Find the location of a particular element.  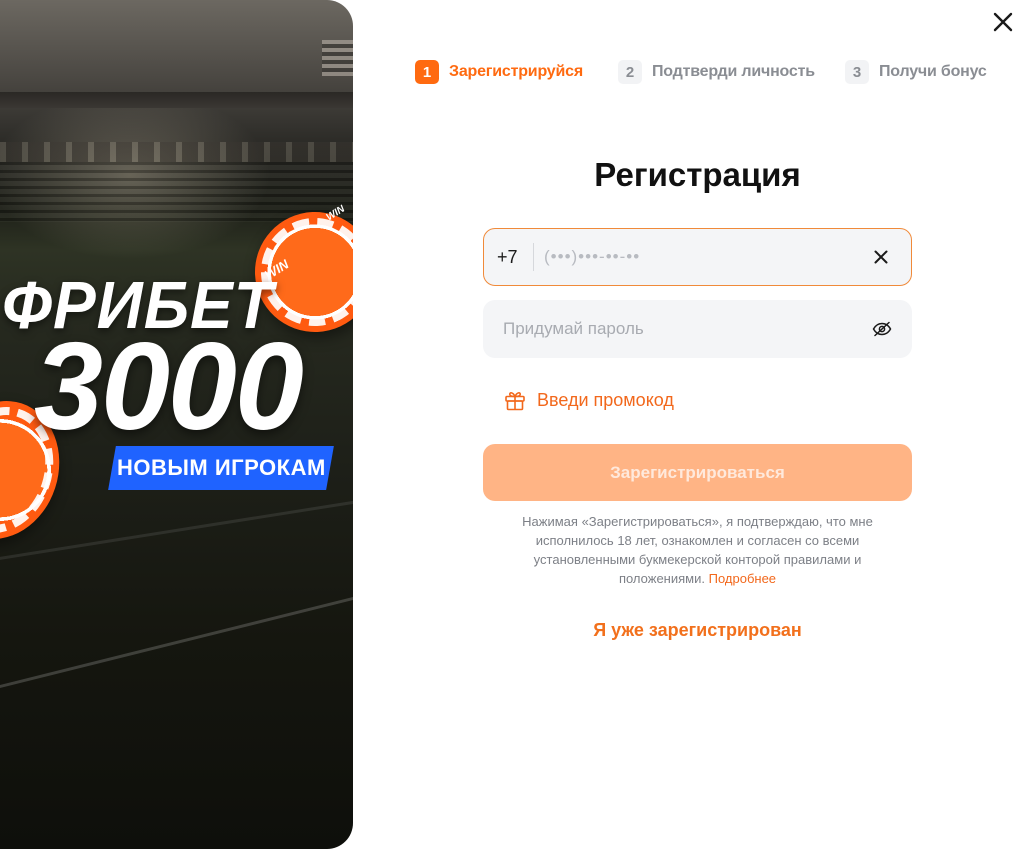

clear-icon is located at coordinates (881, 257).